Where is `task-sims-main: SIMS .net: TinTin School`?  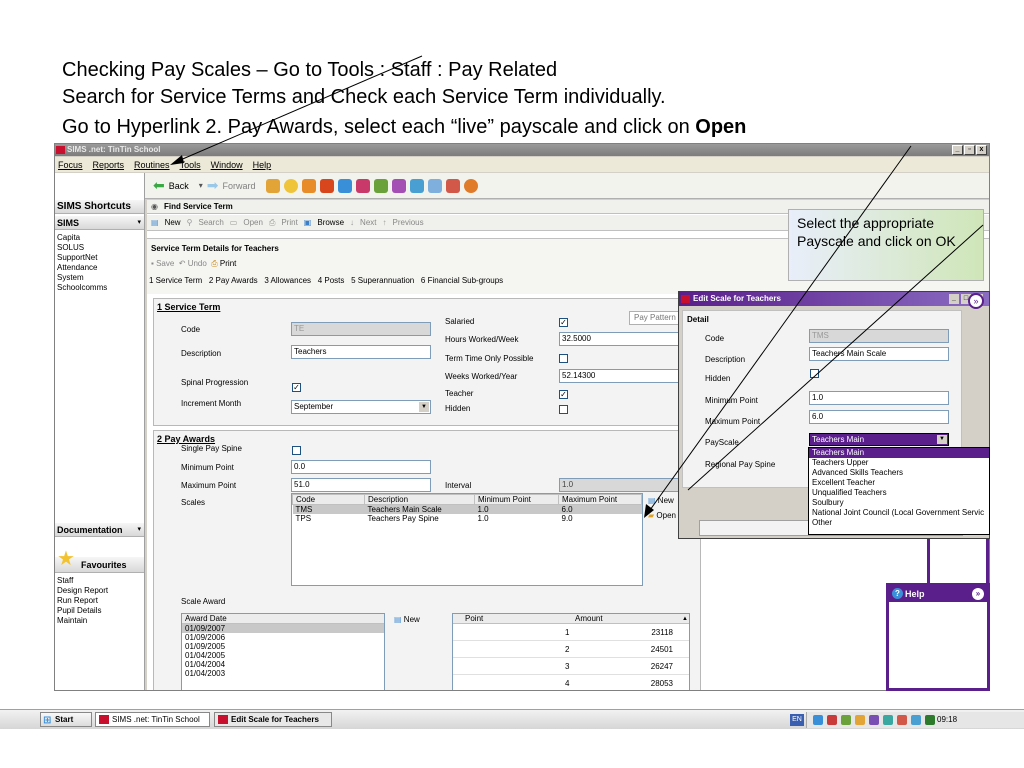
task-sims-main: SIMS .net: TinTin School is located at coordinates (152, 719).